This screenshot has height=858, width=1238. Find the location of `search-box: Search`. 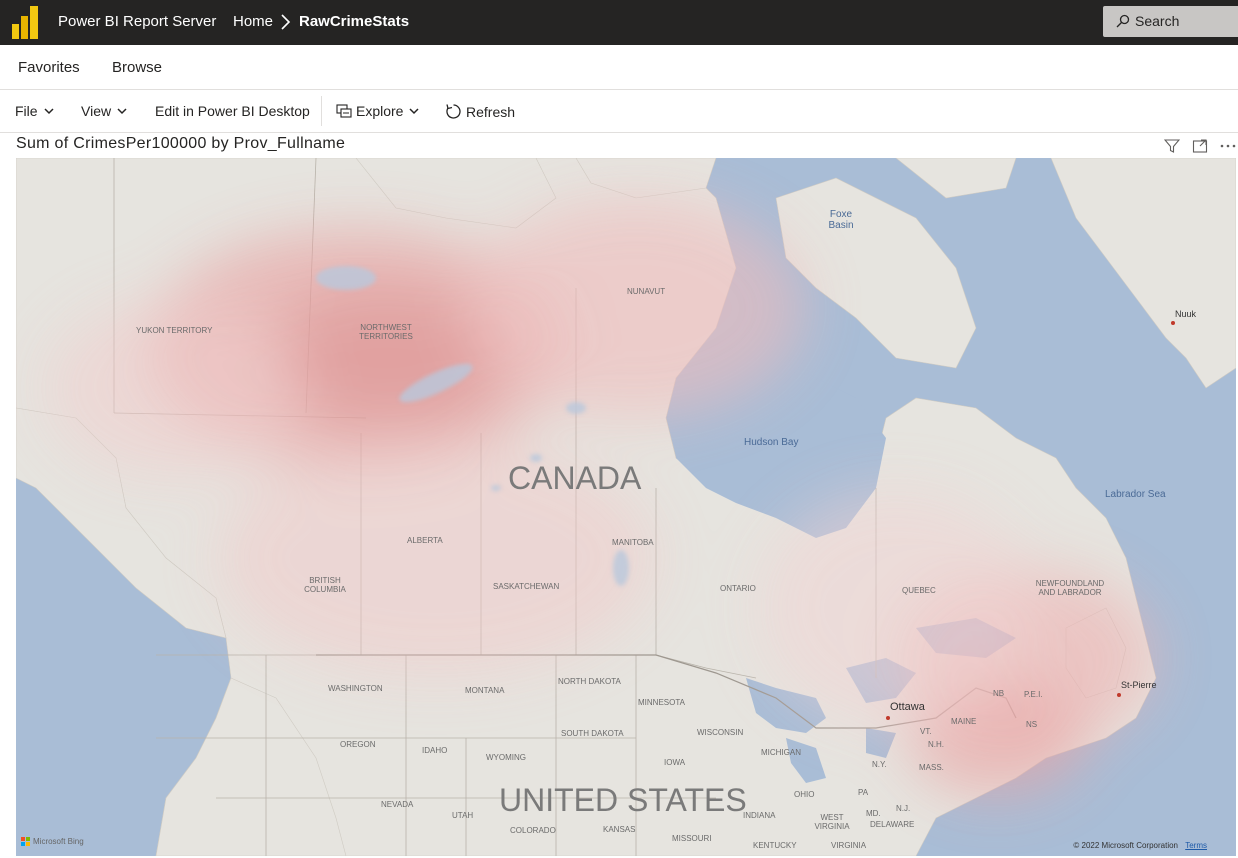

search-box: Search is located at coordinates (1170, 21).